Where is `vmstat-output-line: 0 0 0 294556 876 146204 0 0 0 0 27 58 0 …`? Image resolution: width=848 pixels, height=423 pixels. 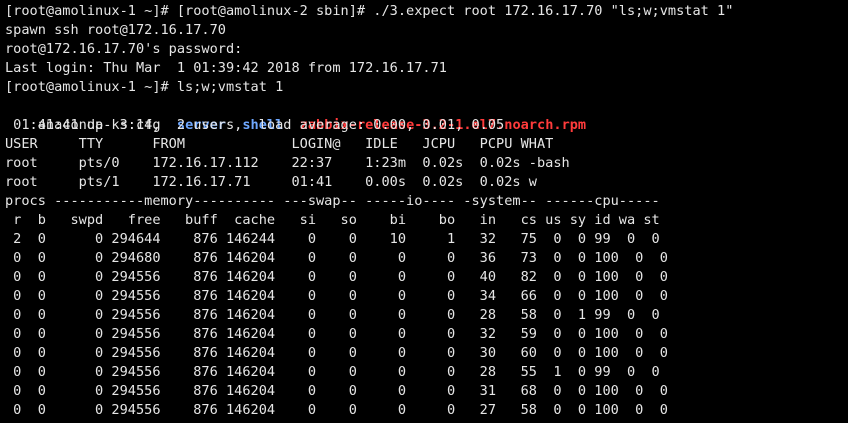
vmstat-output-line: 0 0 0 294556 876 146204 0 0 0 0 27 58 0 … is located at coordinates (336, 410).